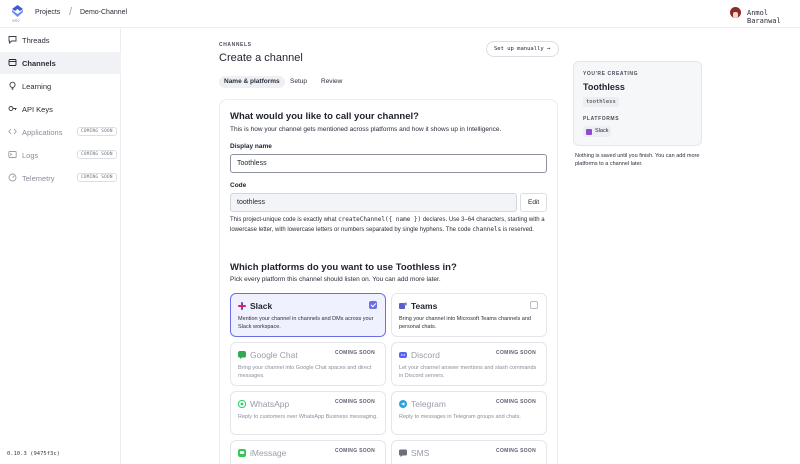 The height and width of the screenshot is (464, 800). What do you see at coordinates (735, 12) in the screenshot?
I see `avatar` at bounding box center [735, 12].